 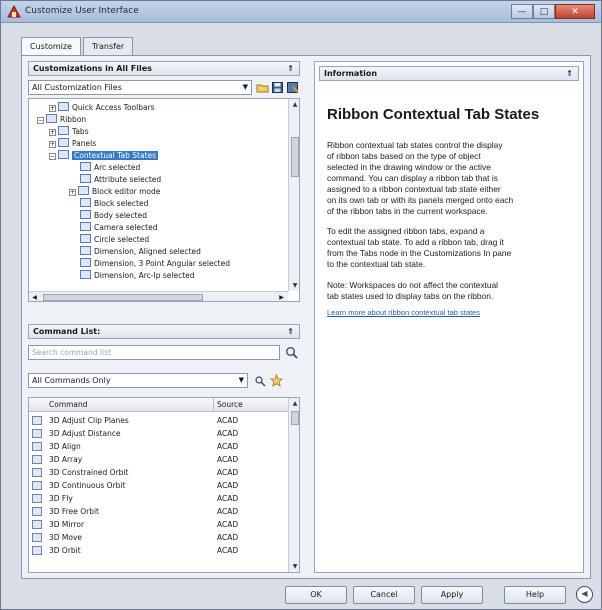 What do you see at coordinates (34, 296) in the screenshot?
I see `scroll-left-icon: ◀` at bounding box center [34, 296].